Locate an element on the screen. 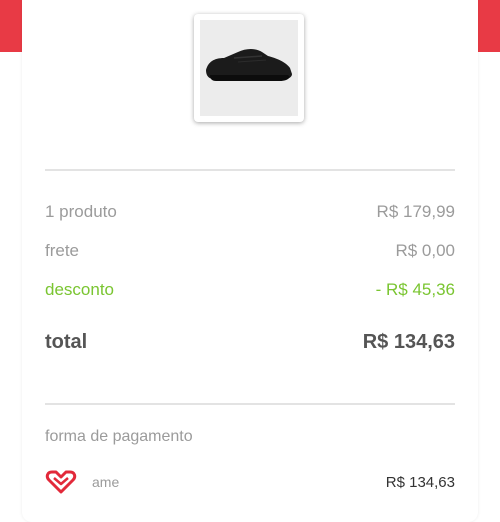  sneaker-icon is located at coordinates (249, 65).